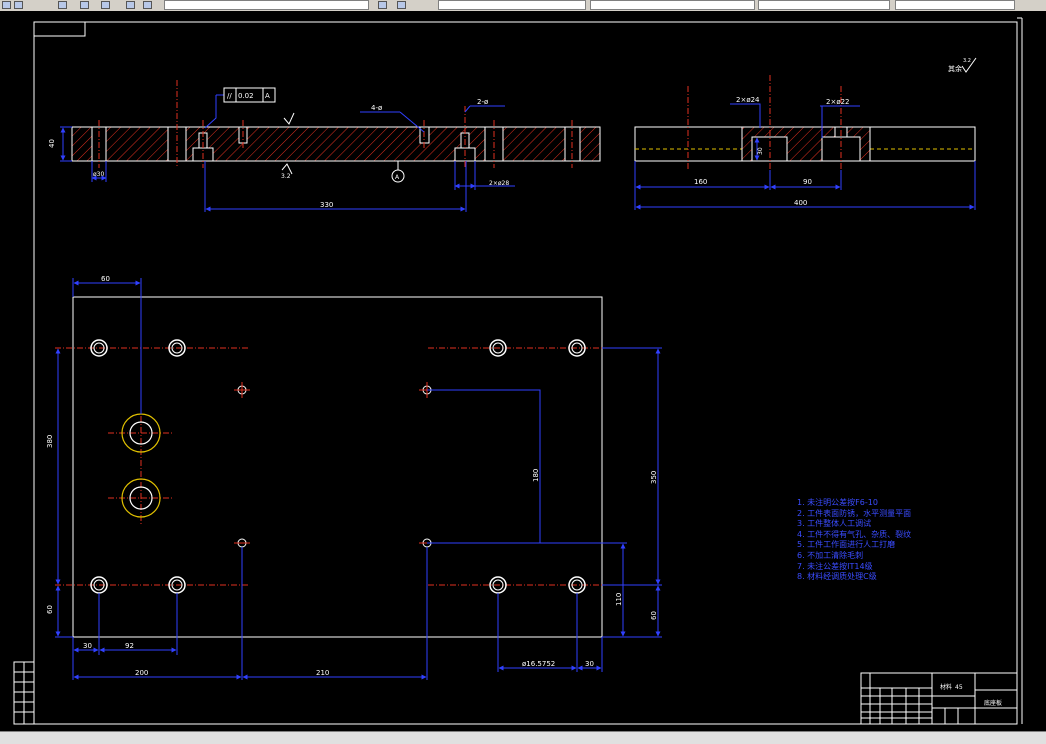 This screenshot has width=1046, height=744. I want to click on title-part-name: 底座板, so click(993, 703).